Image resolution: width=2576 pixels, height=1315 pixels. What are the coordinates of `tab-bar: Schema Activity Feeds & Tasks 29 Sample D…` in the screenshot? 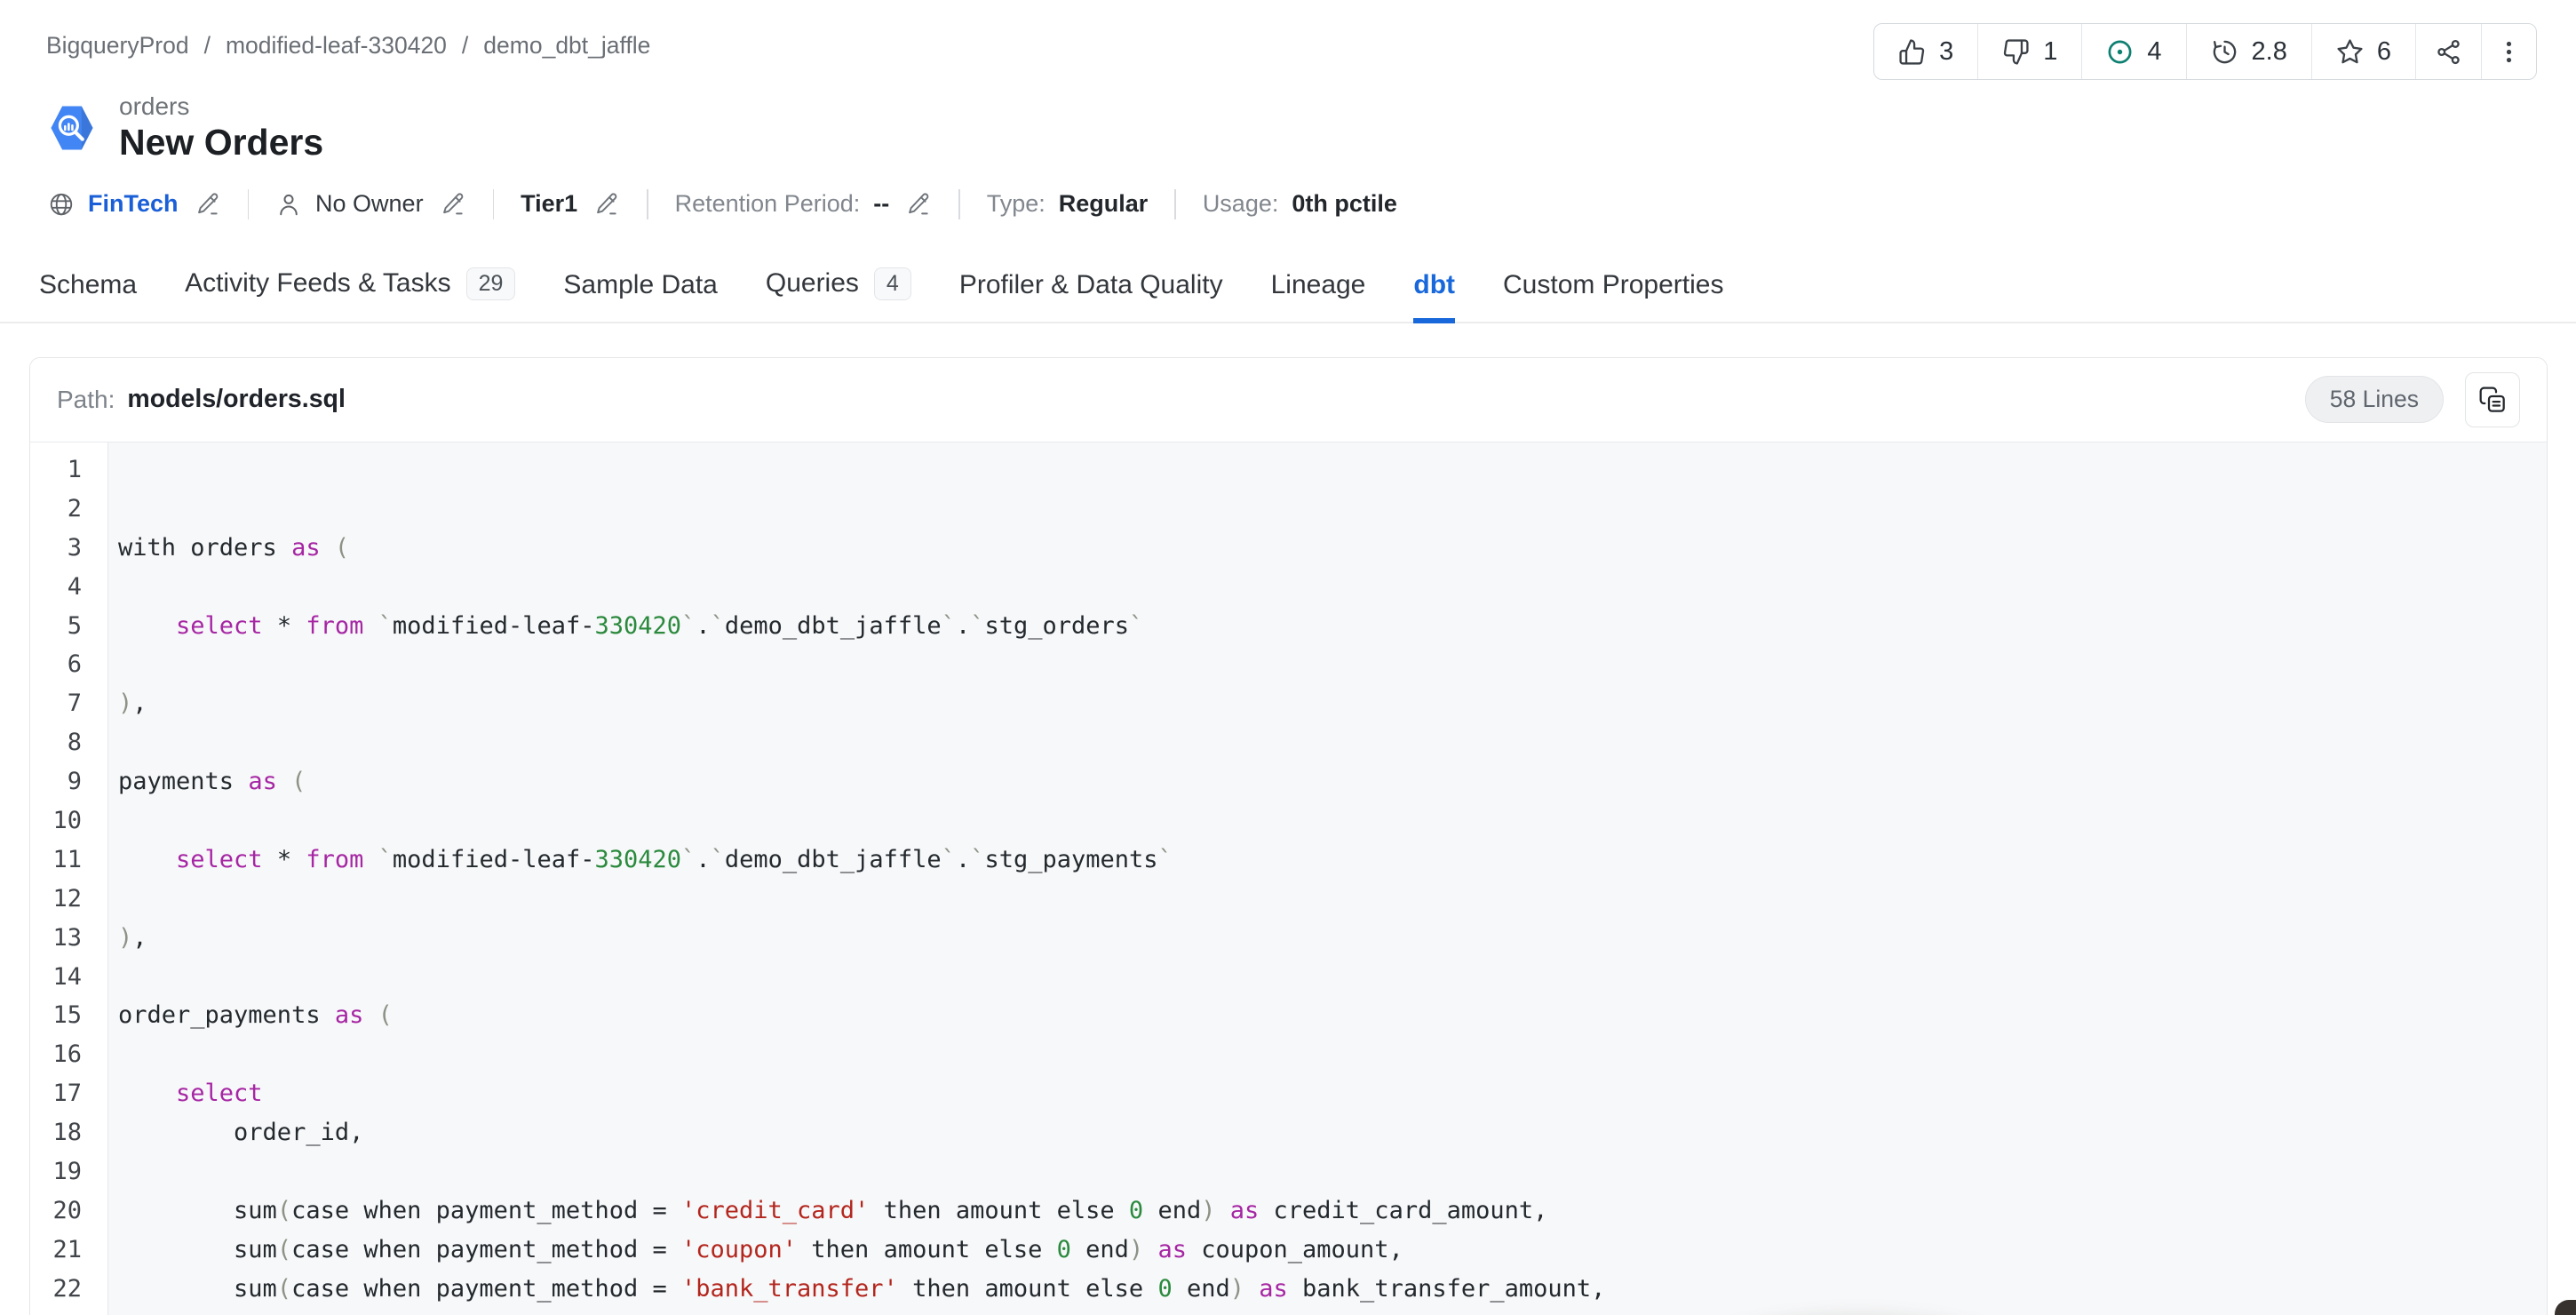 It's located at (1288, 295).